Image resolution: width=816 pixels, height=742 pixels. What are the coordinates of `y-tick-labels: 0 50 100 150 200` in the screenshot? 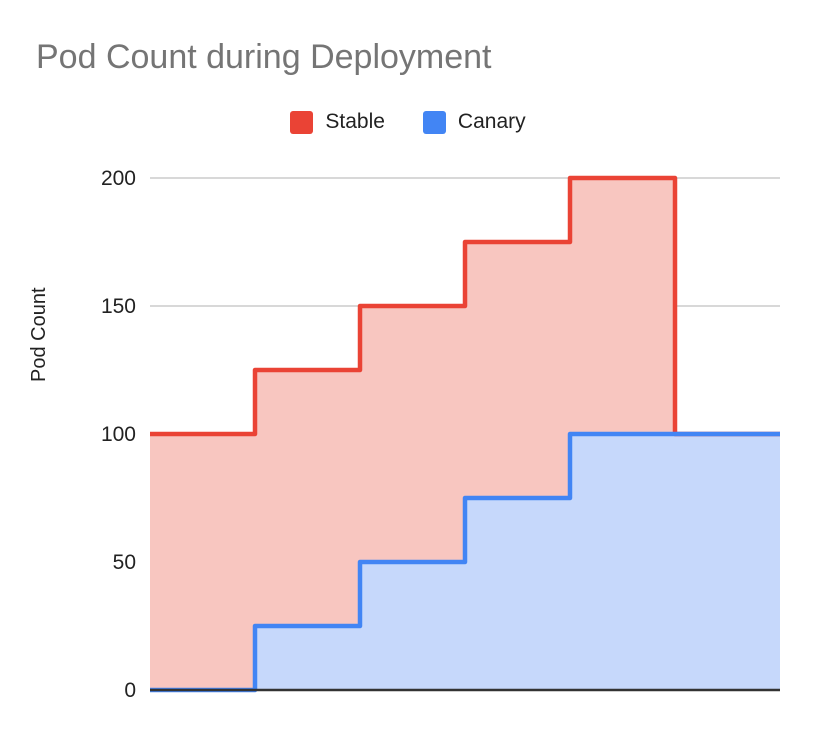 It's located at (118, 434).